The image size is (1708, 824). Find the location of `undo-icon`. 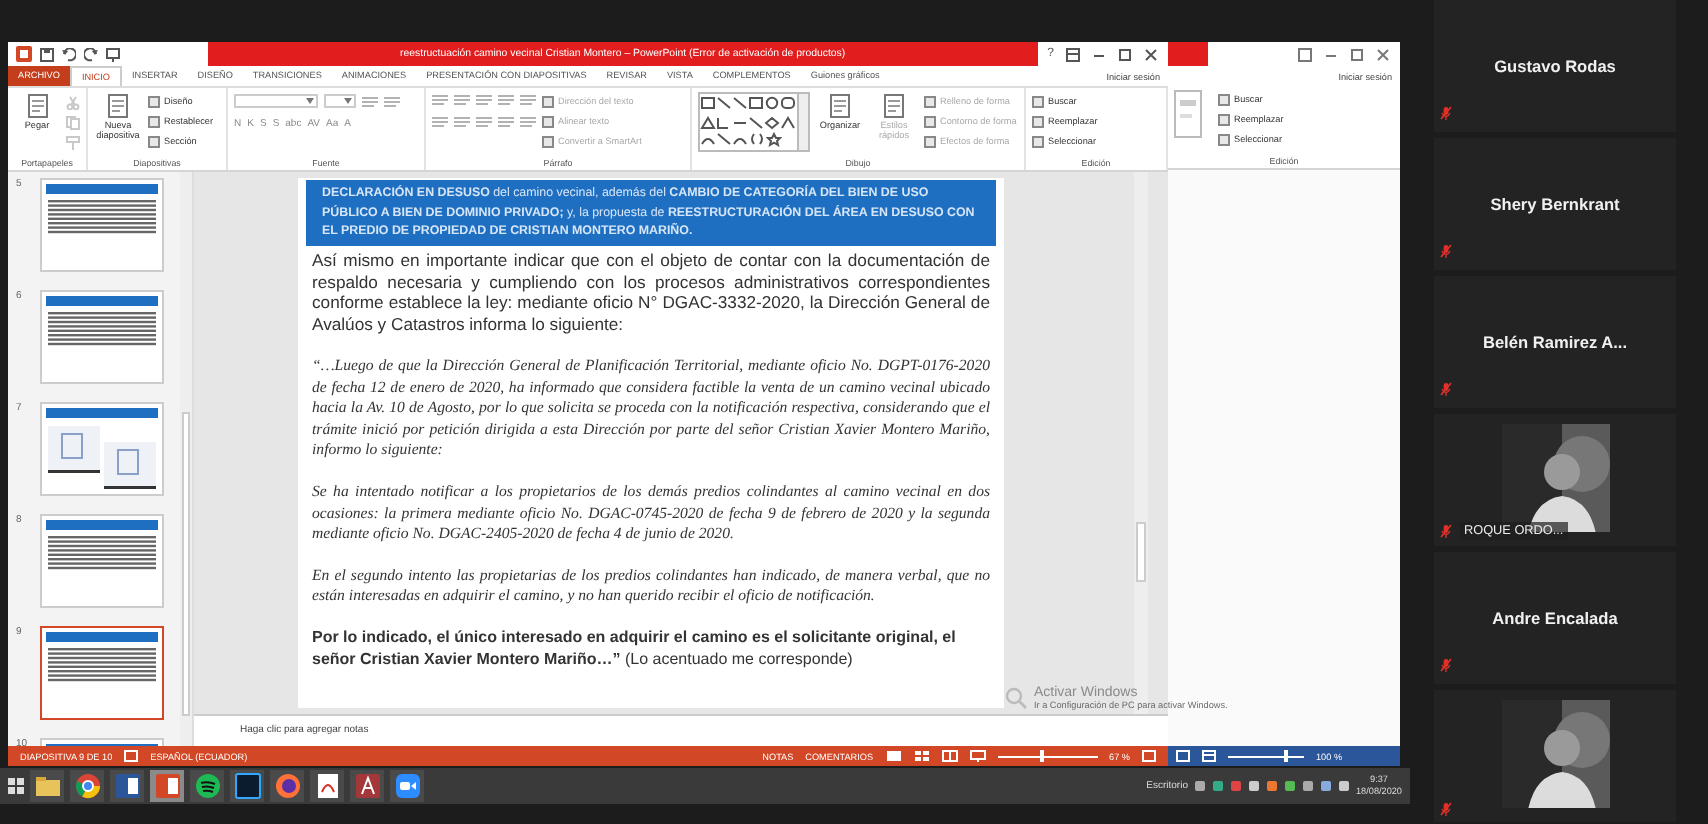

undo-icon is located at coordinates (69, 54).